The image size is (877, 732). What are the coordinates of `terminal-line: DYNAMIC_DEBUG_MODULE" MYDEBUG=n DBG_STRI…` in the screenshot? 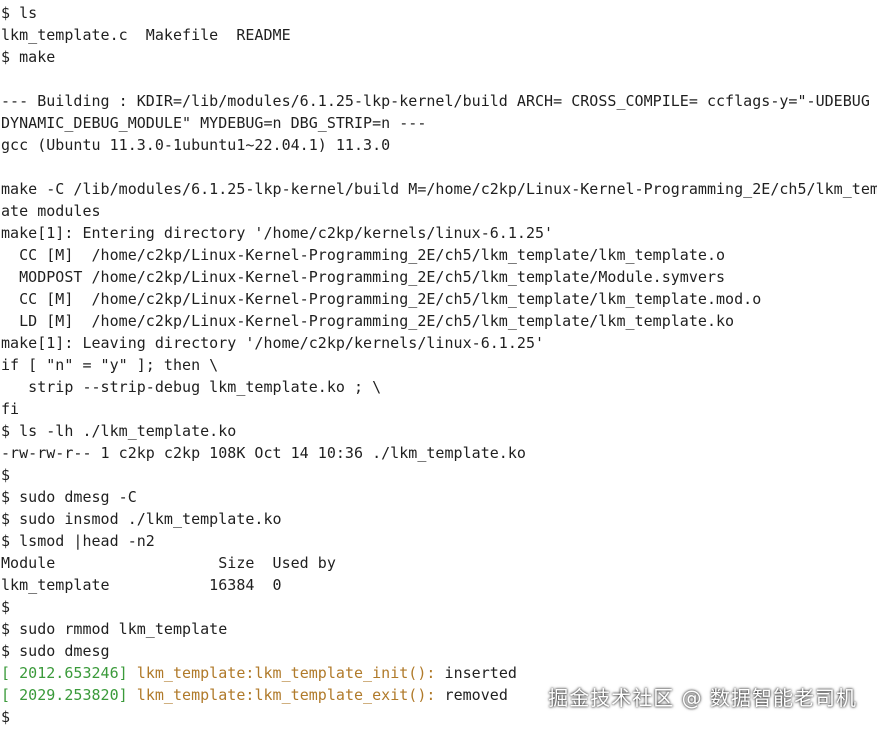 It's located at (214, 123).